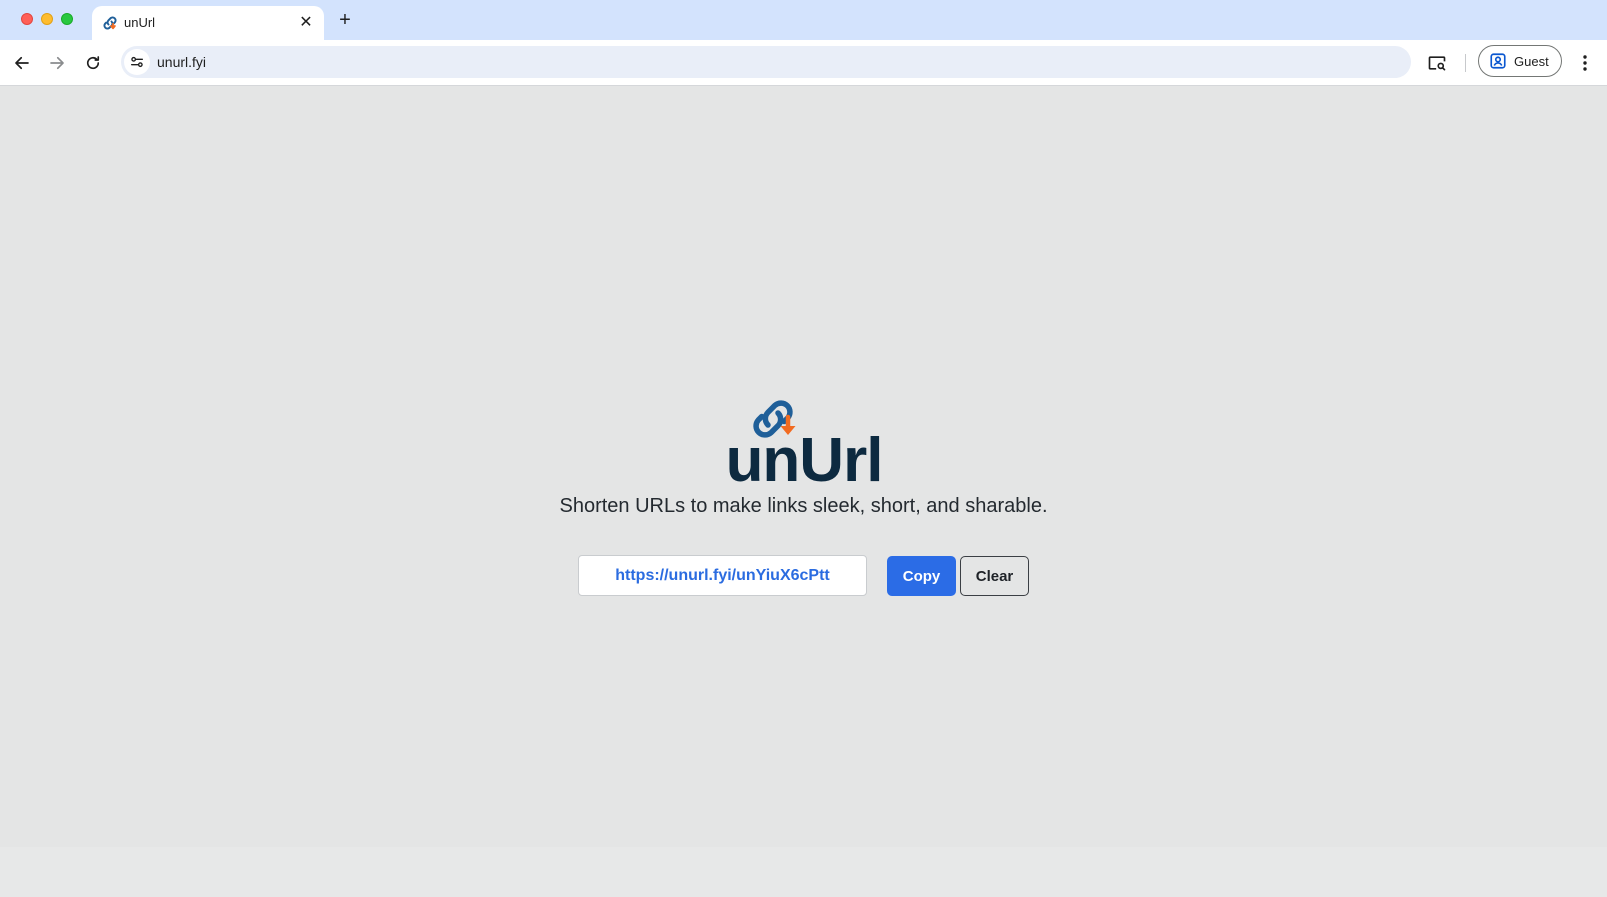 Image resolution: width=1607 pixels, height=897 pixels. I want to click on reload-icon, so click(93, 63).